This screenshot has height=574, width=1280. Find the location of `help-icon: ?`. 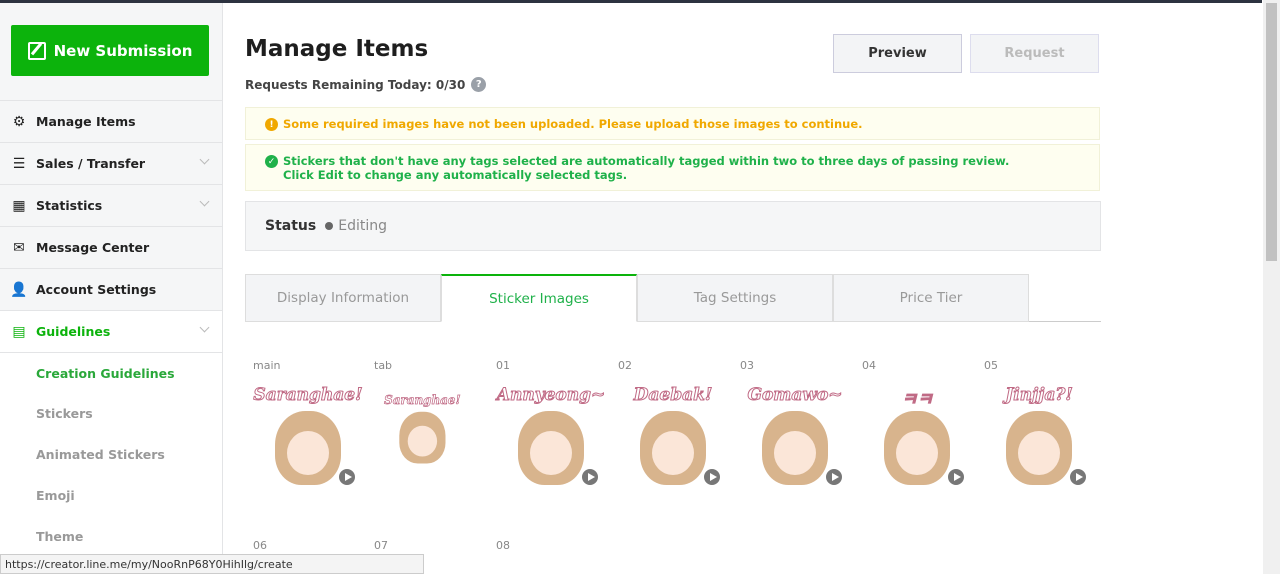

help-icon: ? is located at coordinates (479, 84).